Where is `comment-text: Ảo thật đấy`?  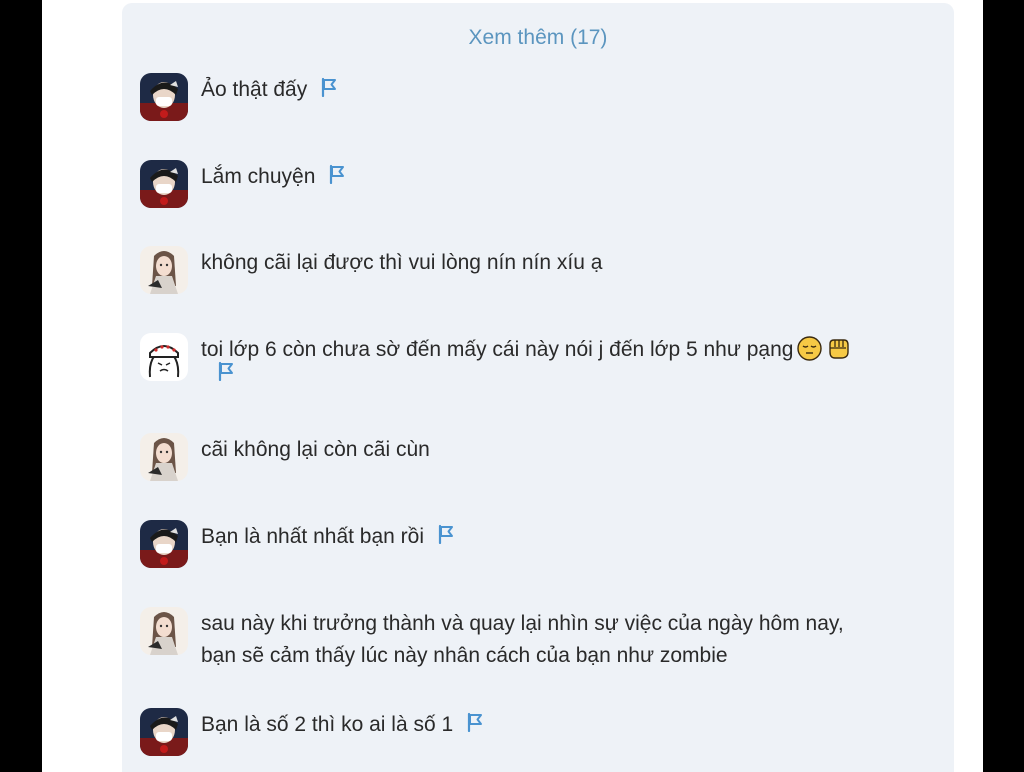
comment-text: Ảo thật đấy is located at coordinates (561, 90).